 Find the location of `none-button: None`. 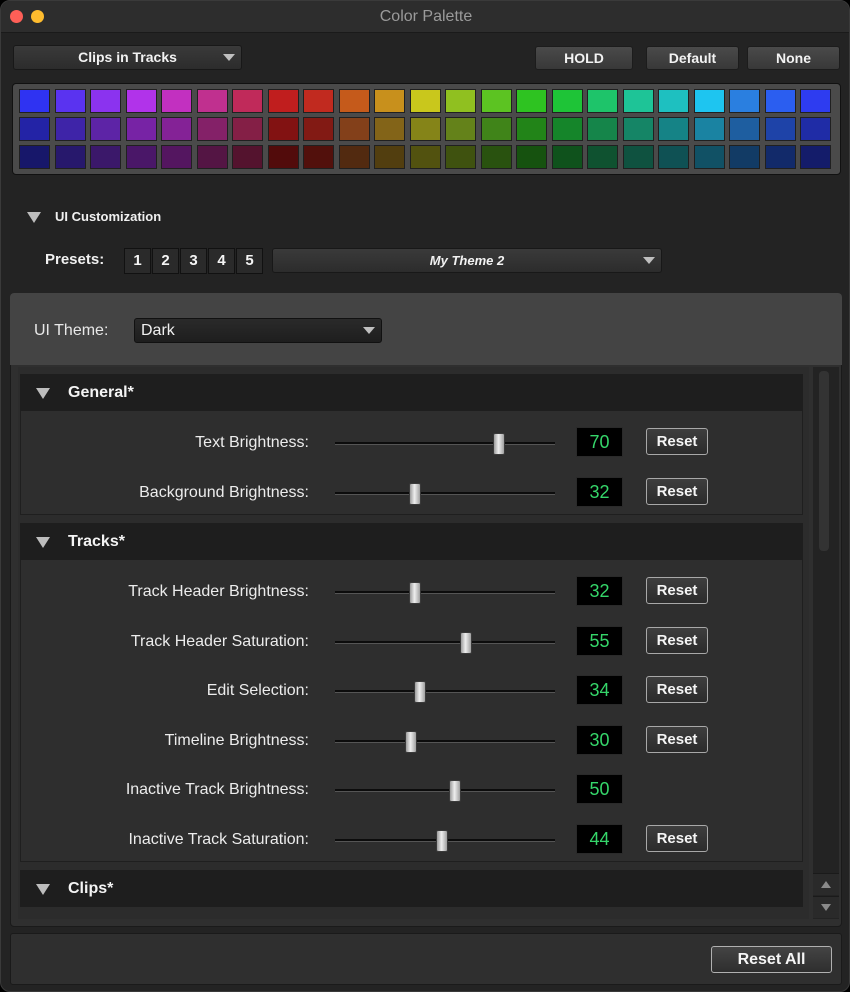

none-button: None is located at coordinates (793, 58).